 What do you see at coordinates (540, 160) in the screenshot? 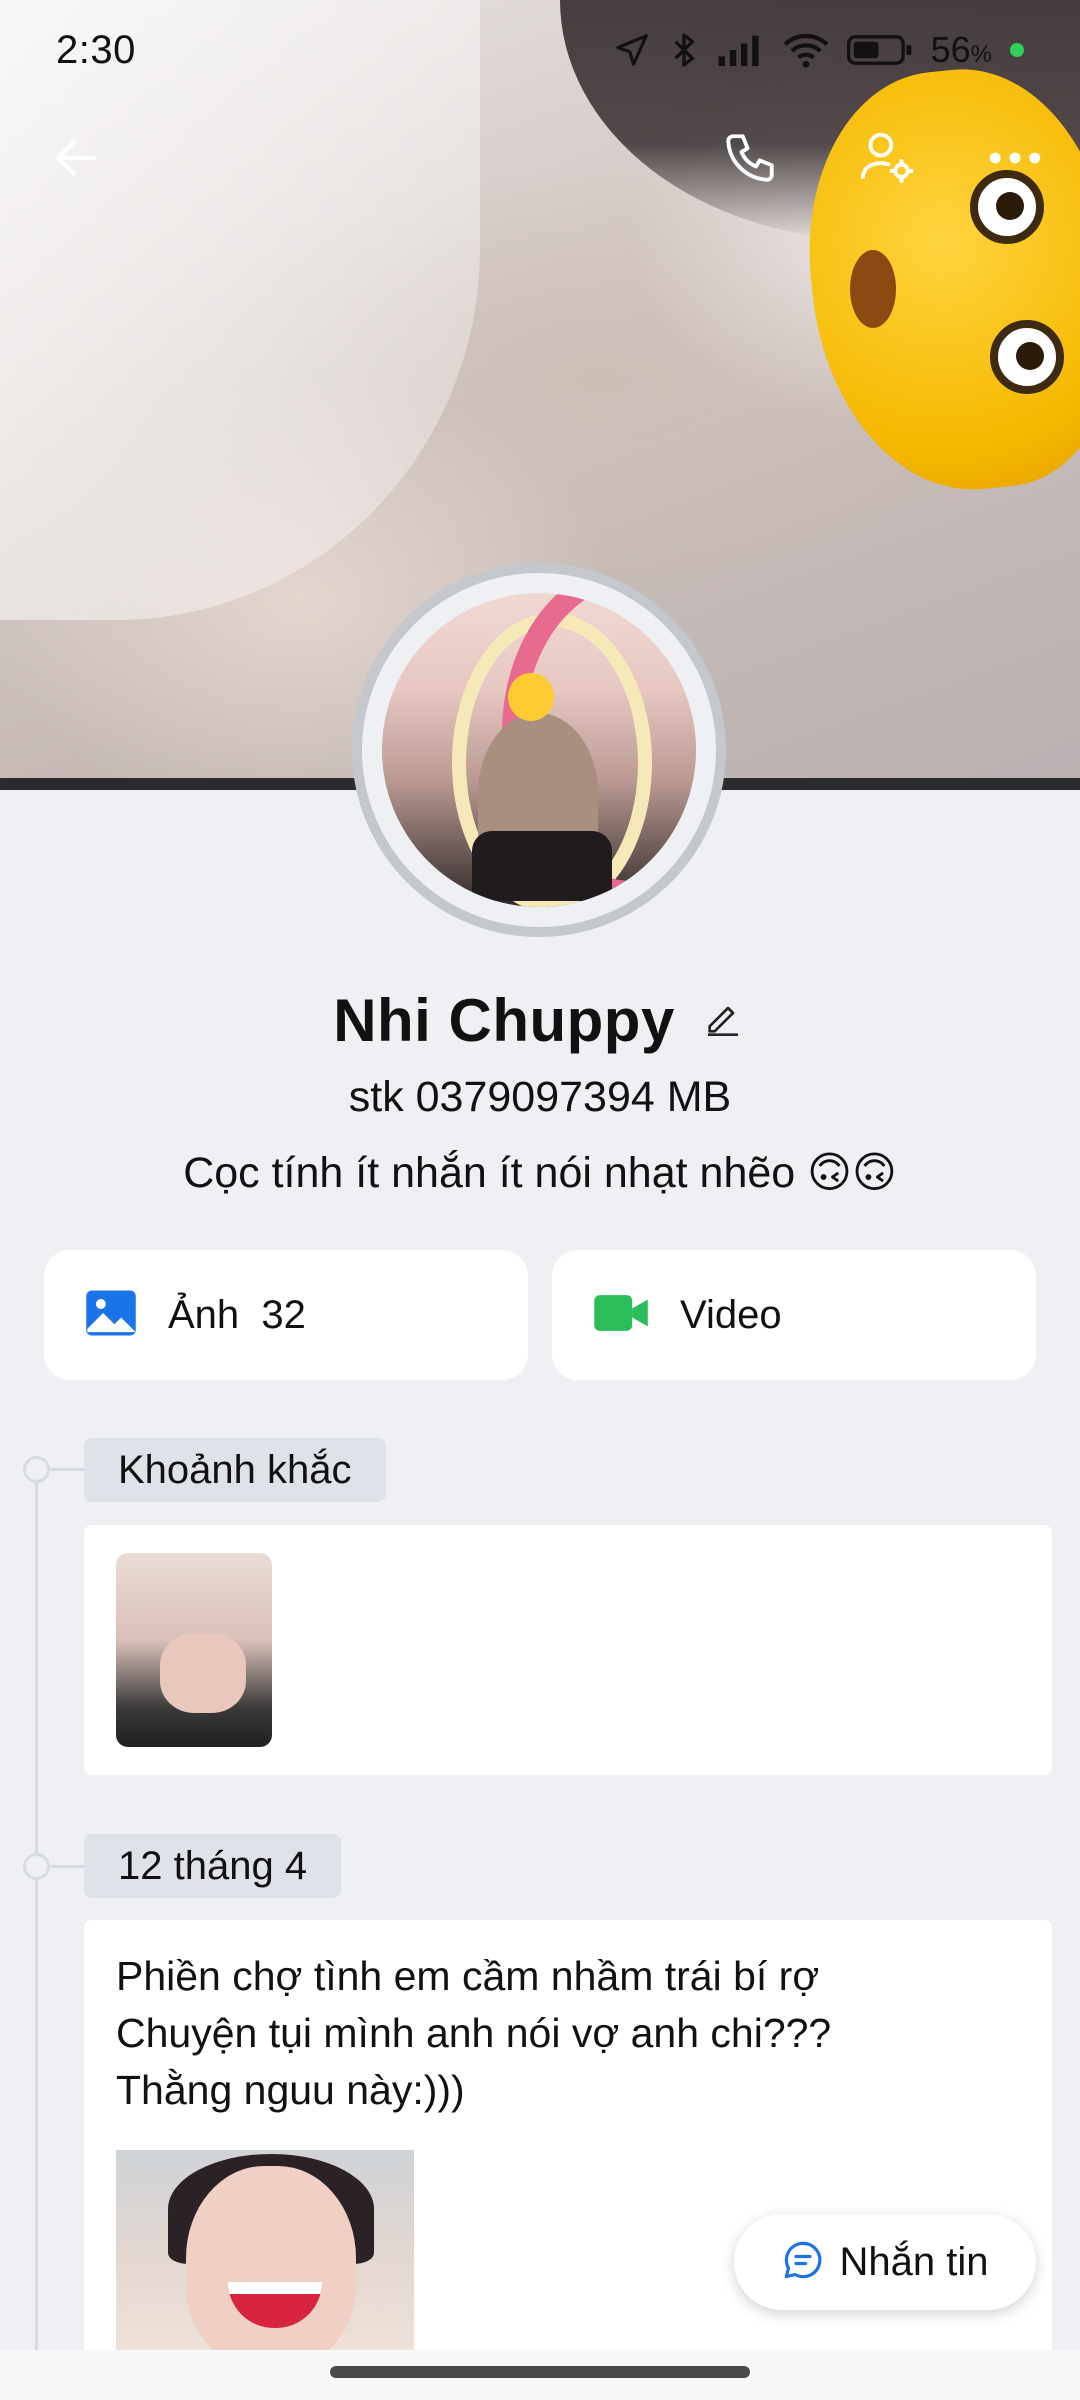
I see `profile-action-bar` at bounding box center [540, 160].